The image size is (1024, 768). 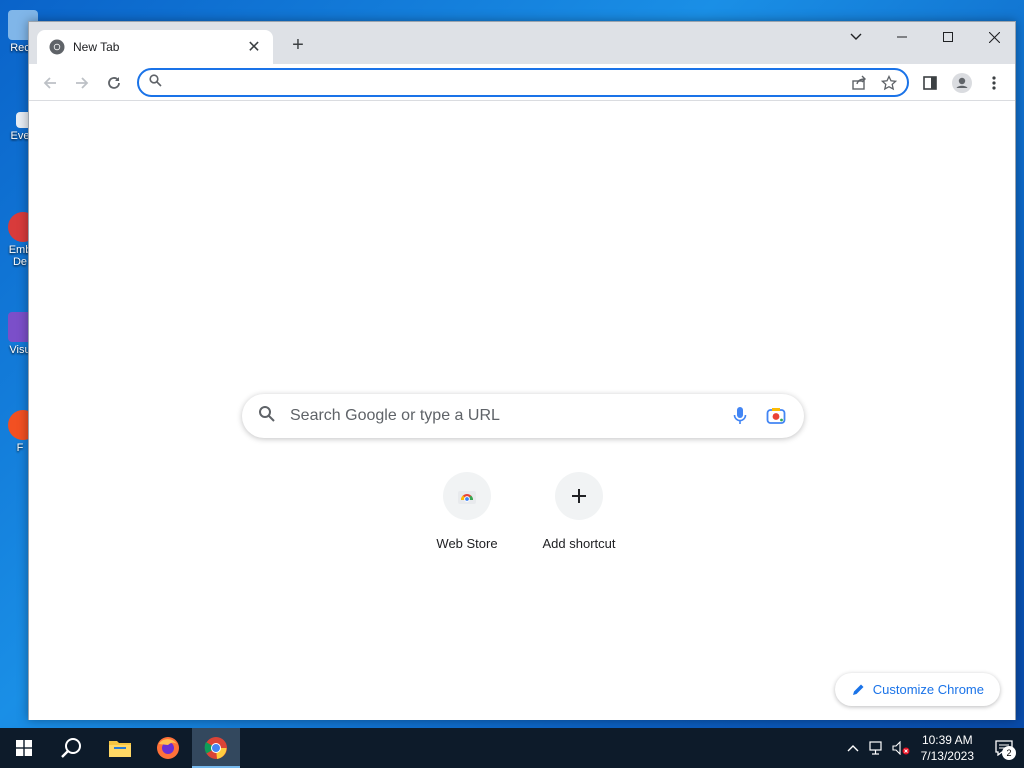 What do you see at coordinates (858, 689) in the screenshot?
I see `pencil-icon` at bounding box center [858, 689].